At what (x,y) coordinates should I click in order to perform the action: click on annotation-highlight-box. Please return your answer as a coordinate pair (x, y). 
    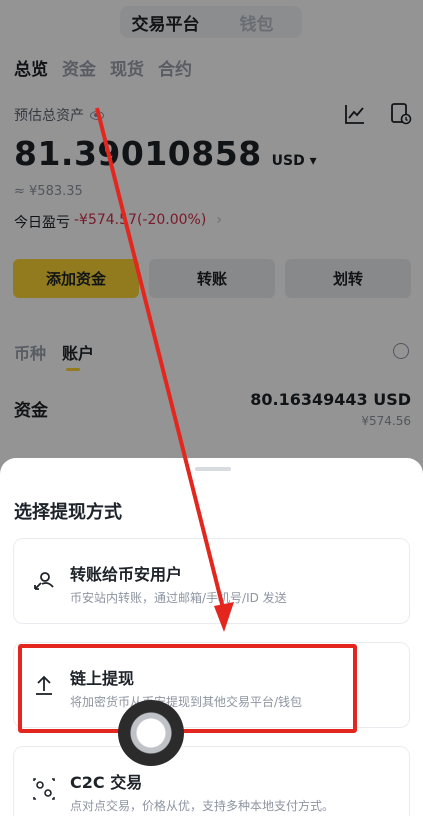
    Looking at the image, I should click on (187, 688).